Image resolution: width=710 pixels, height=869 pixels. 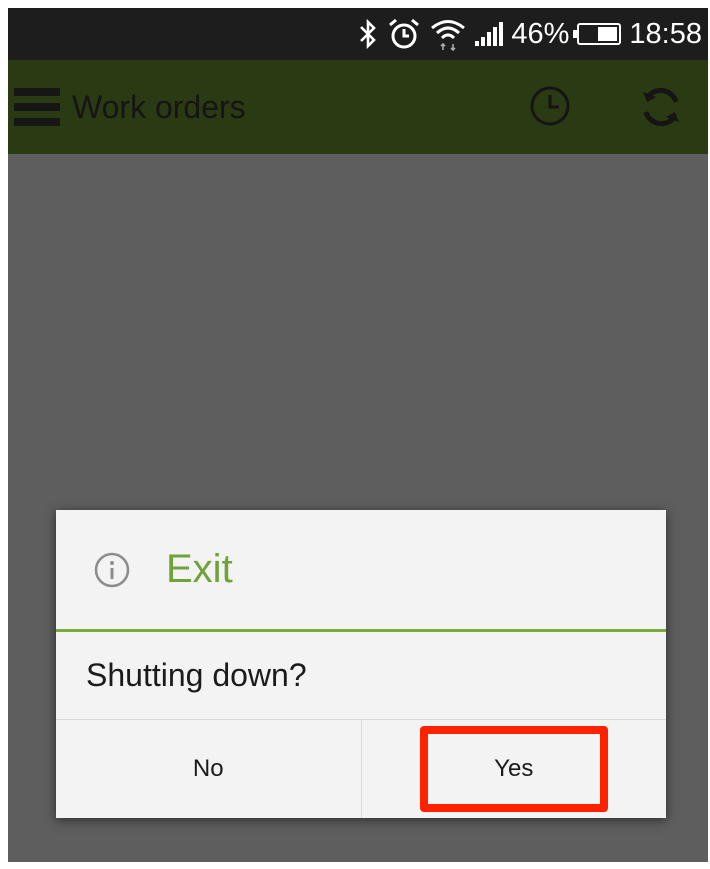 I want to click on sync-icon, so click(x=661, y=109).